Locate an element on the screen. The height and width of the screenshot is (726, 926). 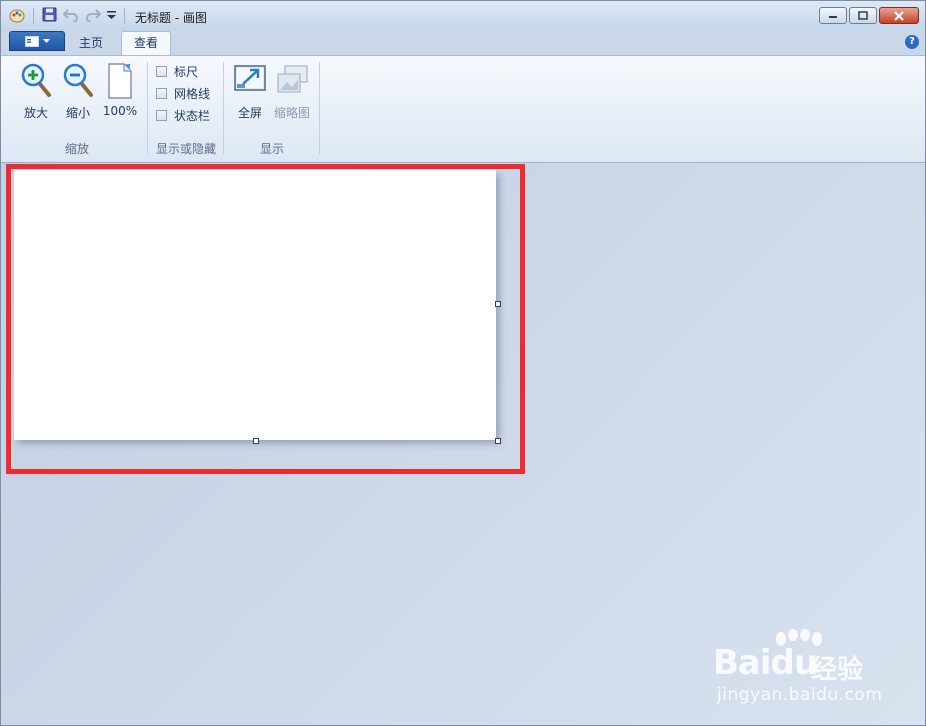
ribbon-tab-row: 主页 查看 ? is located at coordinates (463, 43).